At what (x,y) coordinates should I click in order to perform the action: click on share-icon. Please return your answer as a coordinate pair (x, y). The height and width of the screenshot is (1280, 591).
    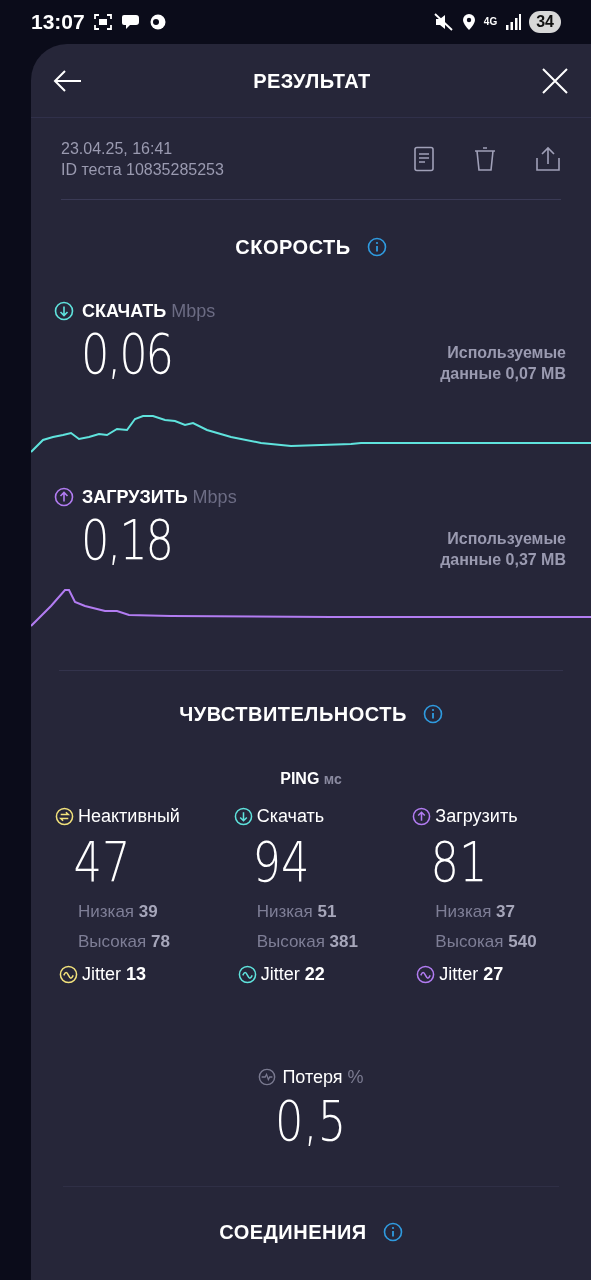
    Looking at the image, I should click on (548, 158).